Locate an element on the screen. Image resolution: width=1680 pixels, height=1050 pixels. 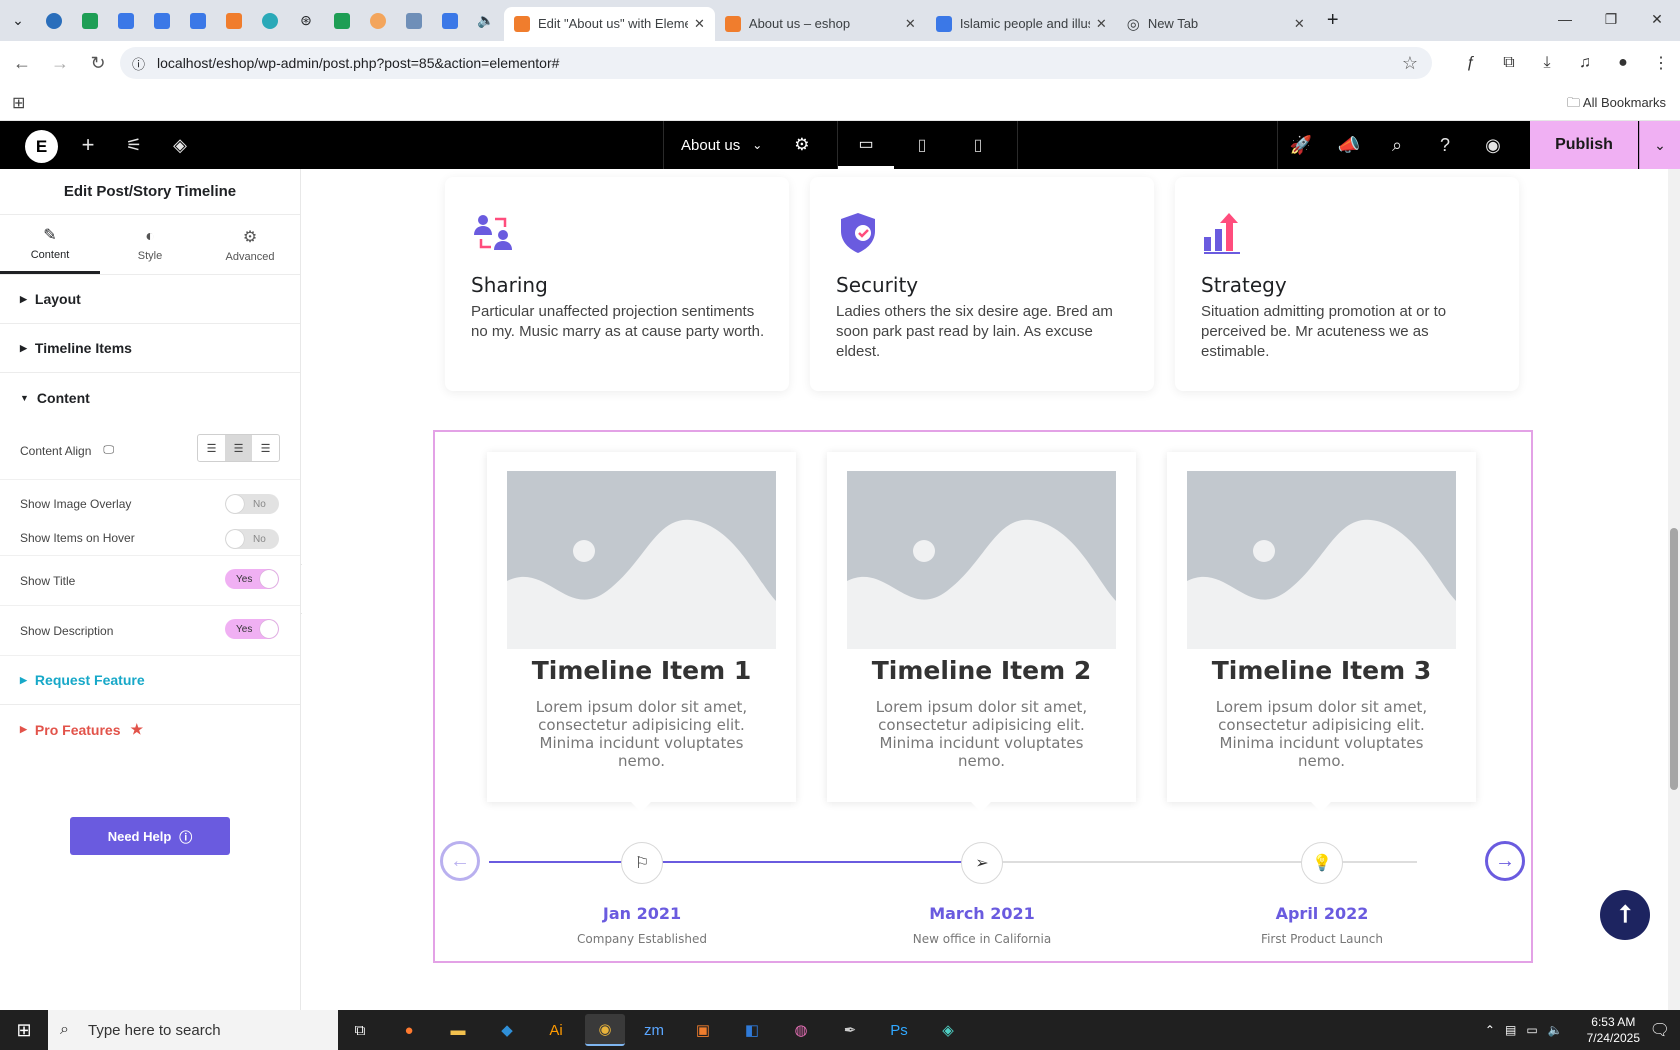
tab-advanced: ⚙ Advanced is located at coordinates (250, 244).